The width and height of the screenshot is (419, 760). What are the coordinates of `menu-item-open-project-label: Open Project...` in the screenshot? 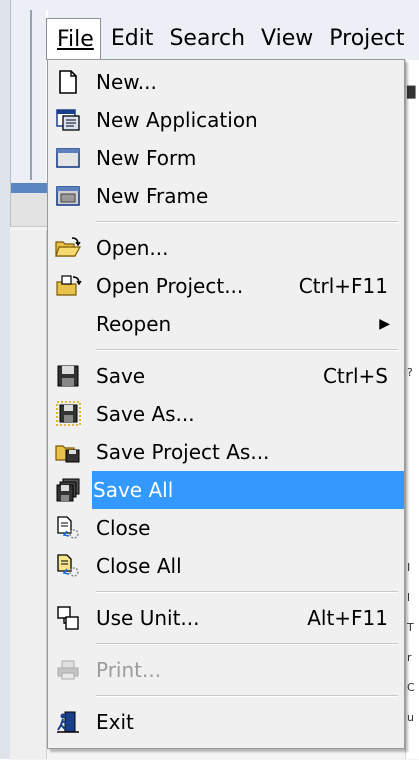 It's located at (170, 286).